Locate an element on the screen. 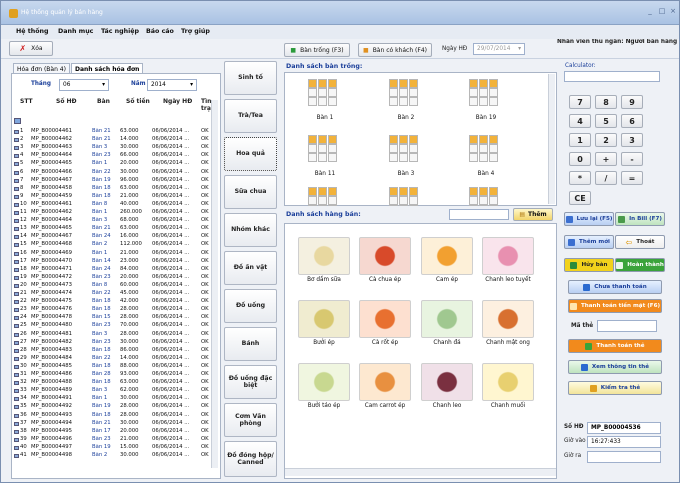 This screenshot has width=680, height=483. col-amount: Số tiền is located at coordinates (138, 101).